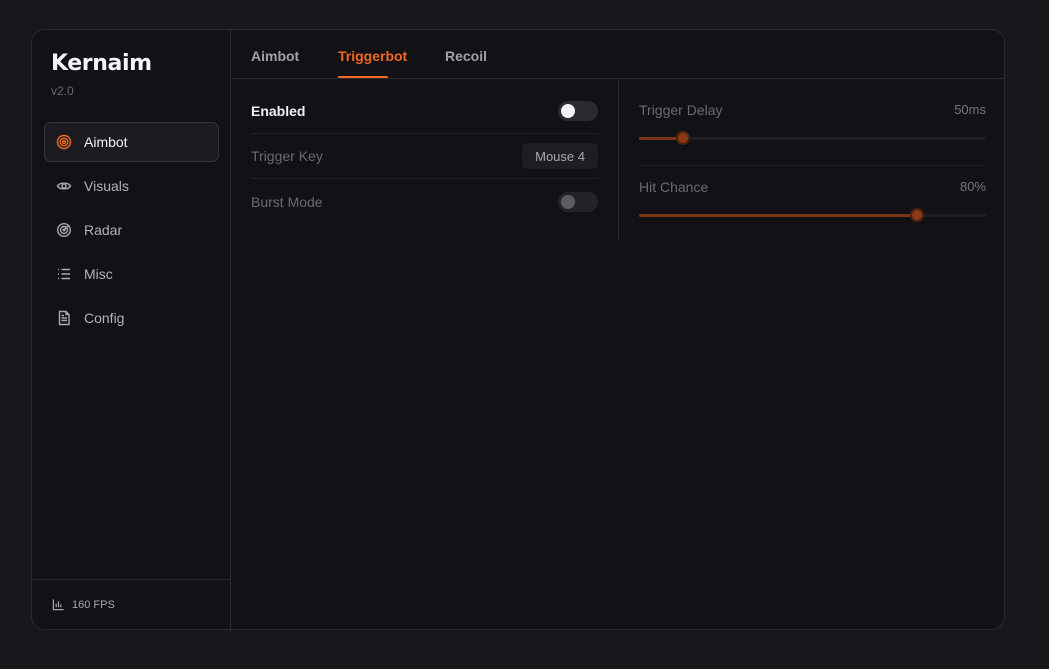 The width and height of the screenshot is (1049, 669). What do you see at coordinates (916, 215) in the screenshot?
I see `hit-chance-thumb` at bounding box center [916, 215].